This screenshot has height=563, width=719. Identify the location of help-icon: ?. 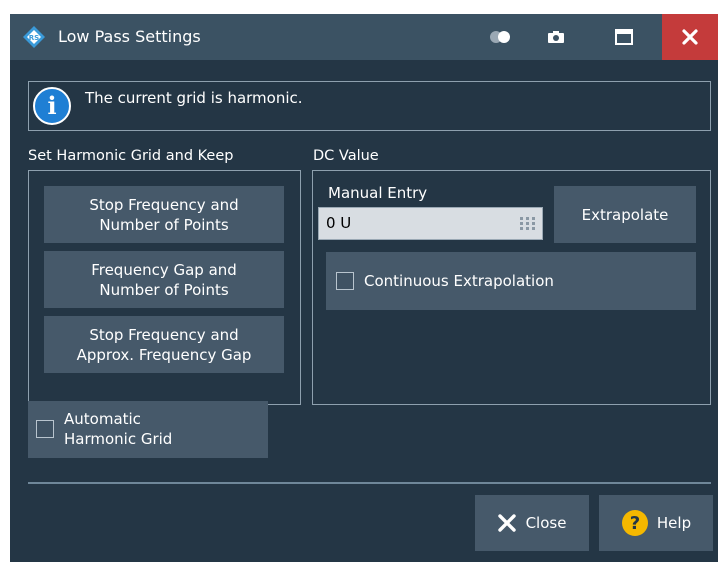
(634, 523).